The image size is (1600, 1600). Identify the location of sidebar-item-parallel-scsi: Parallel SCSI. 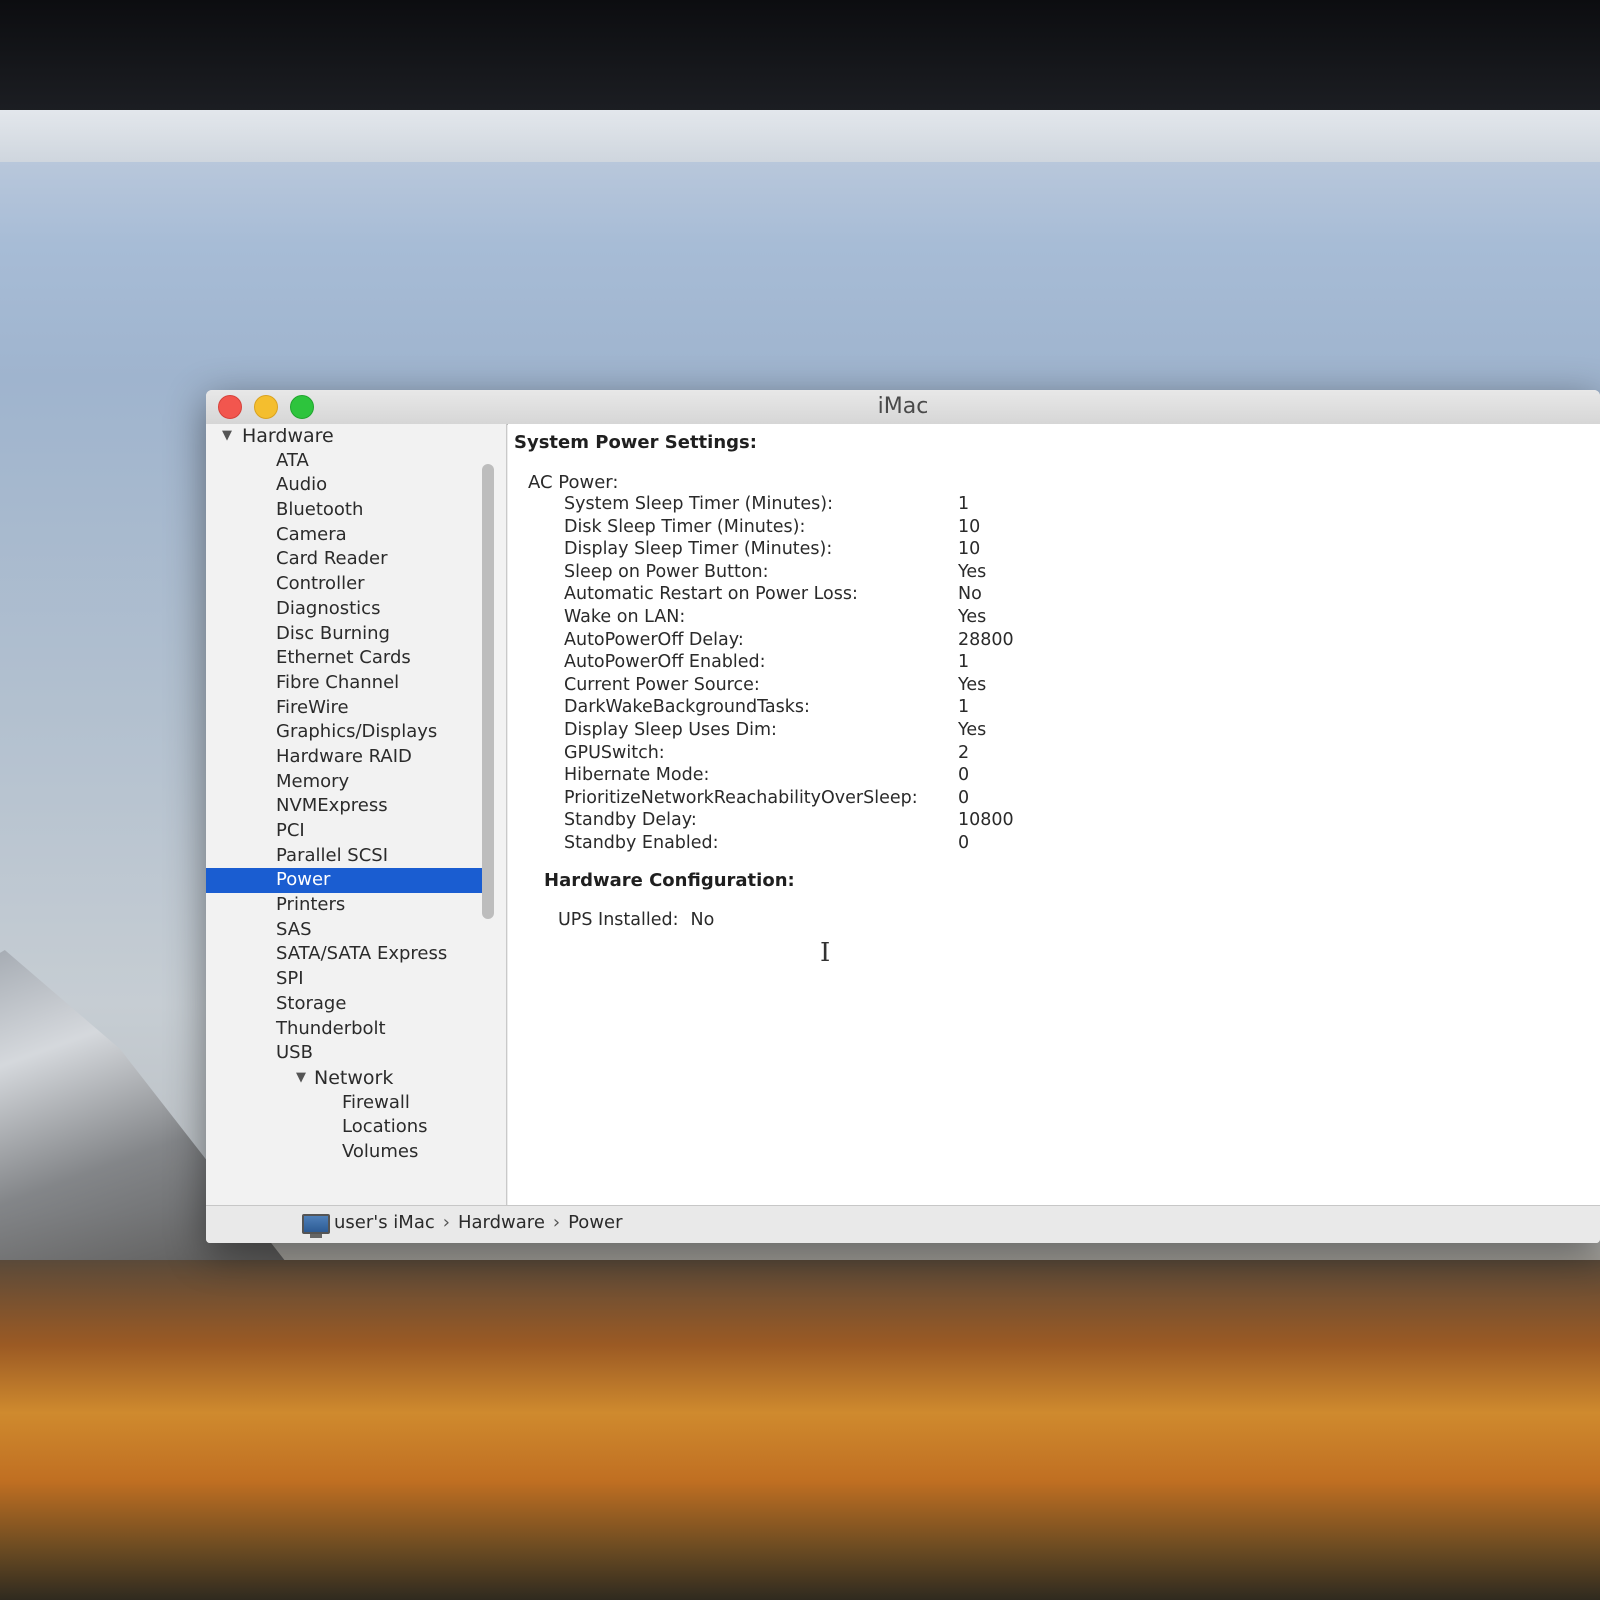
(356, 856).